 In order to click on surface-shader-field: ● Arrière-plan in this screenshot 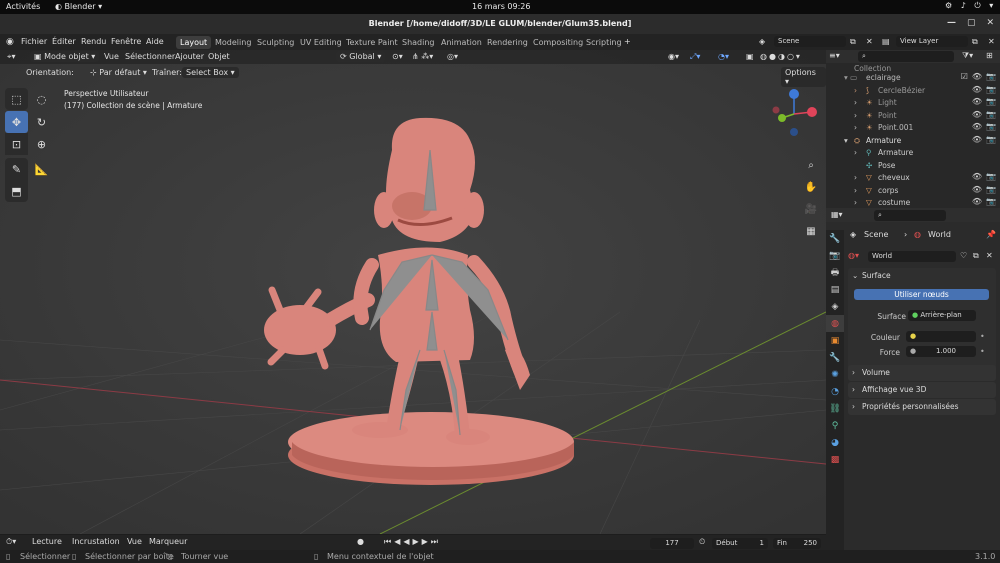, I will do `click(942, 315)`.